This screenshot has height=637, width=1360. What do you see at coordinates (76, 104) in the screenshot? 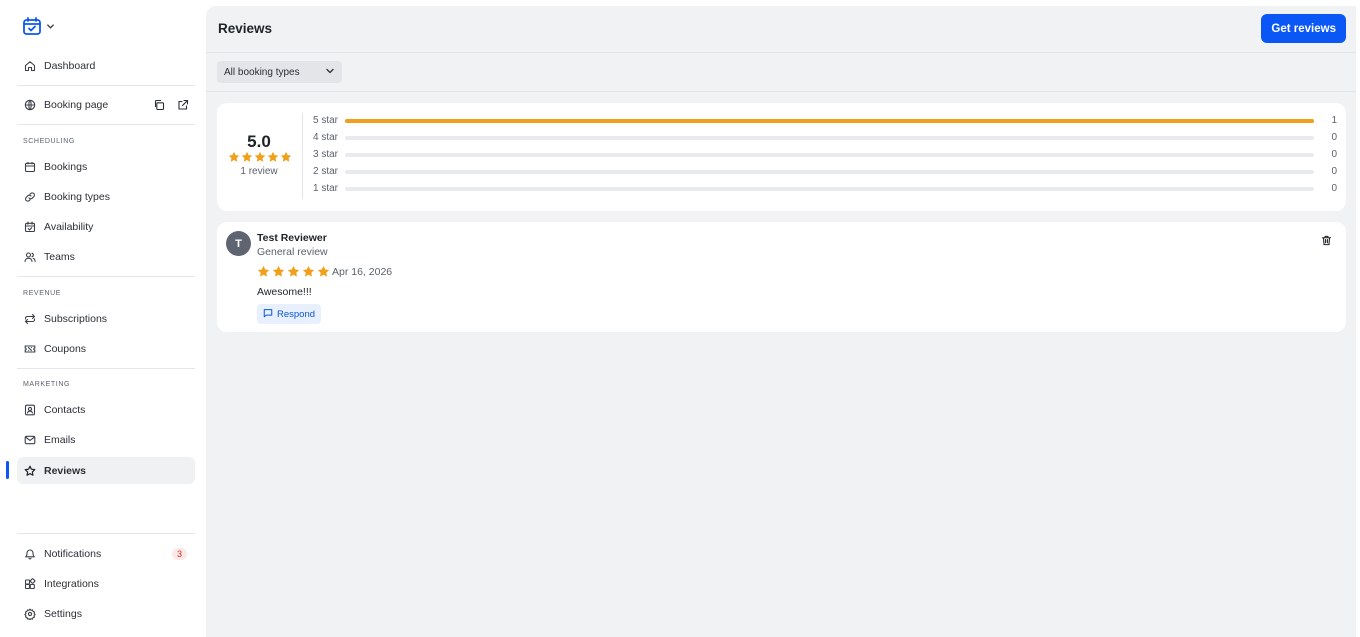
I see `sidebar-item-label: Booking page` at bounding box center [76, 104].